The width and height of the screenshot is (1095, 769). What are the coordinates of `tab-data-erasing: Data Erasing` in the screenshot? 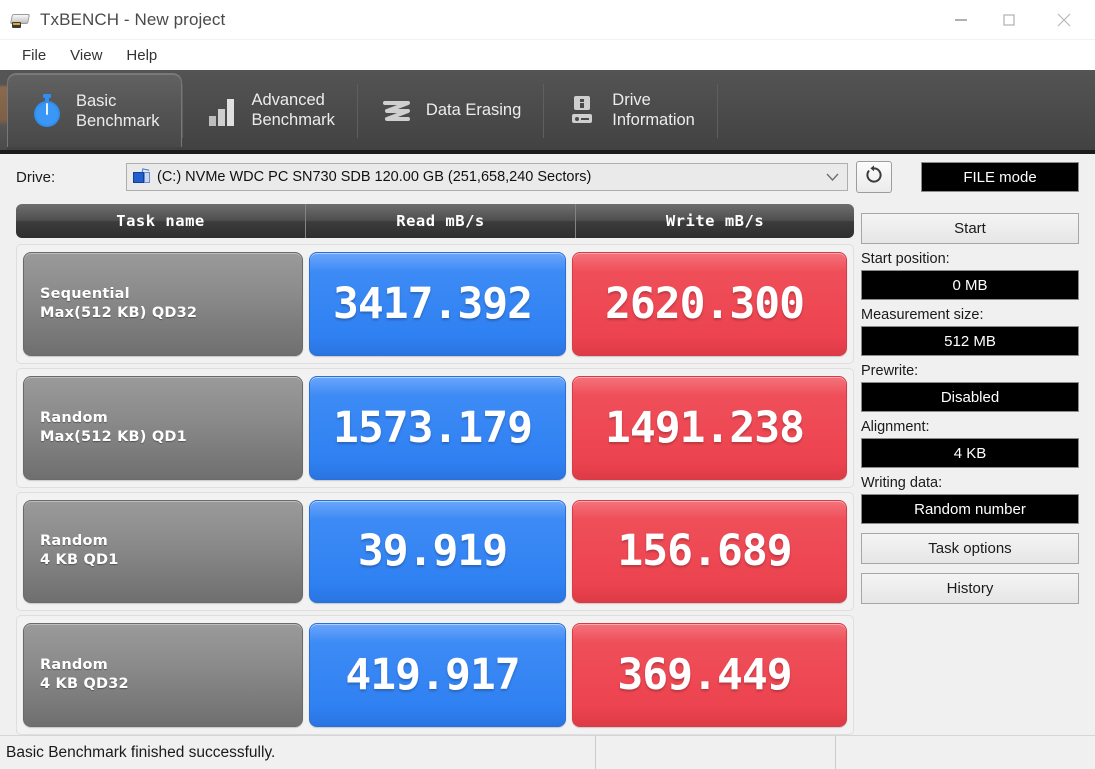 It's located at (450, 110).